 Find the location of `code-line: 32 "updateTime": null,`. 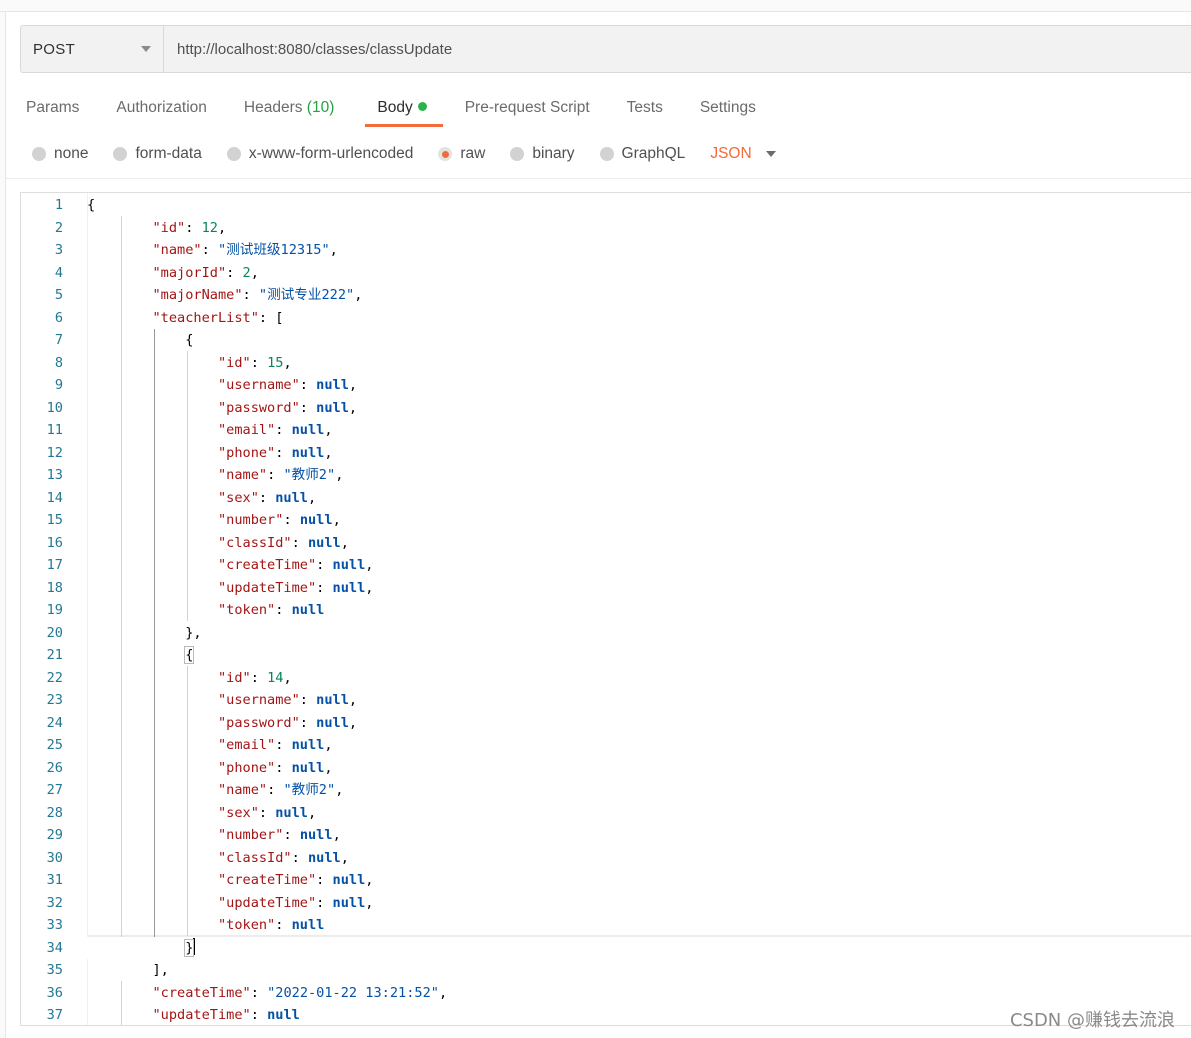

code-line: 32 "updateTime": null, is located at coordinates (606, 903).